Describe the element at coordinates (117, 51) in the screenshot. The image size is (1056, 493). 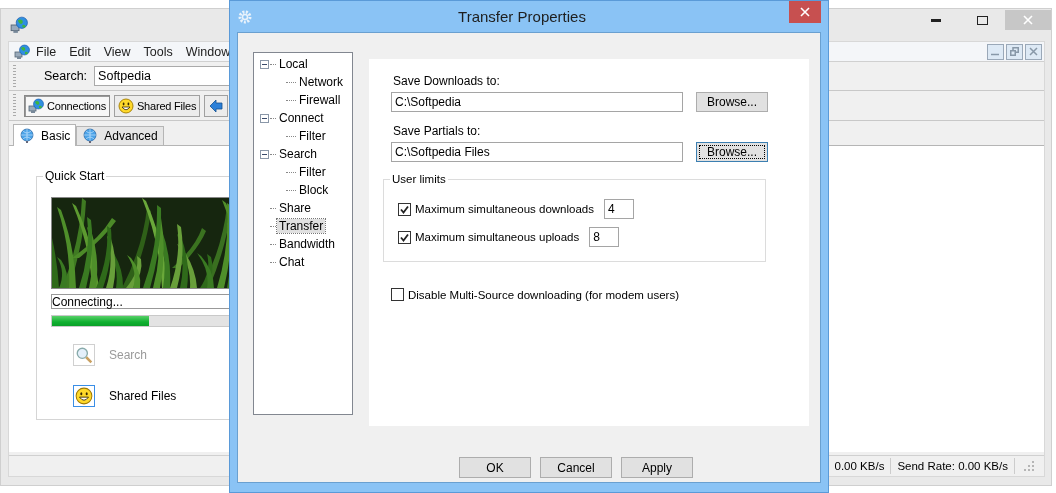
I see `menu-item: View` at that location.